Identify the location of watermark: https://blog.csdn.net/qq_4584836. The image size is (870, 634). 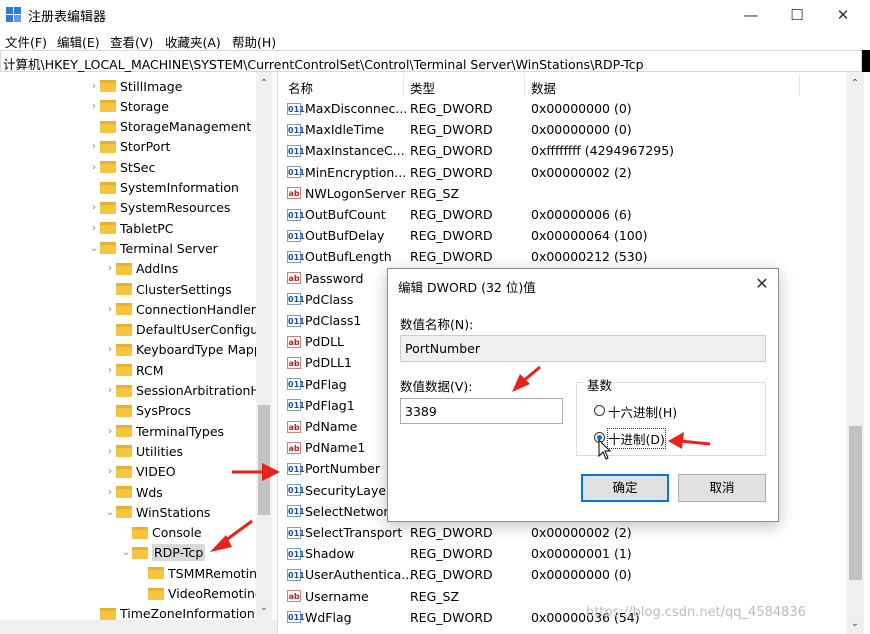
(696, 612).